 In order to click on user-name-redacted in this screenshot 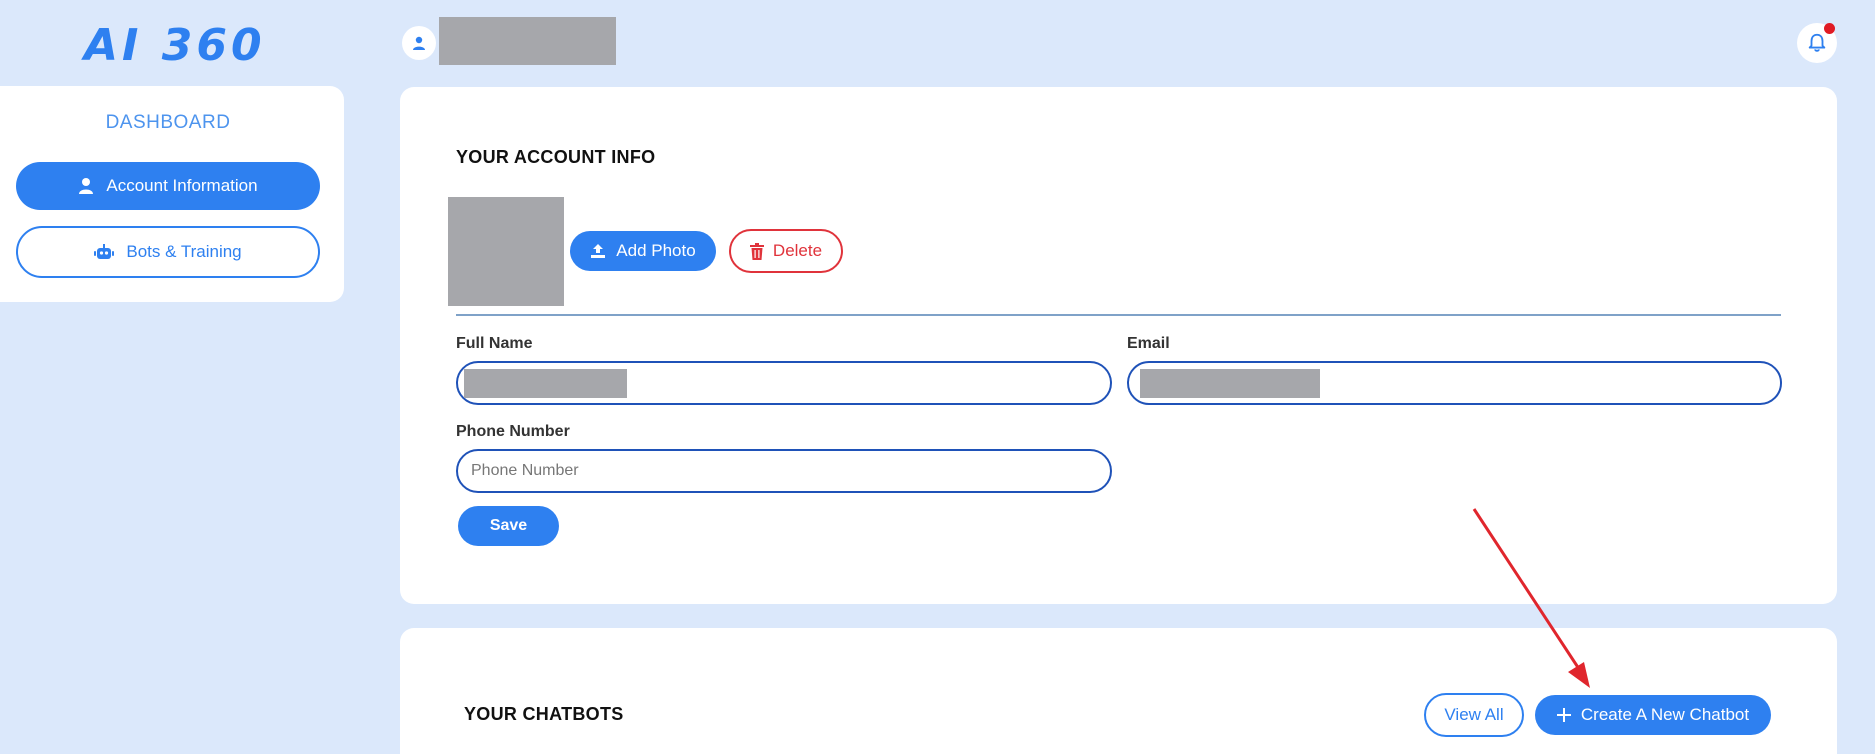, I will do `click(527, 41)`.